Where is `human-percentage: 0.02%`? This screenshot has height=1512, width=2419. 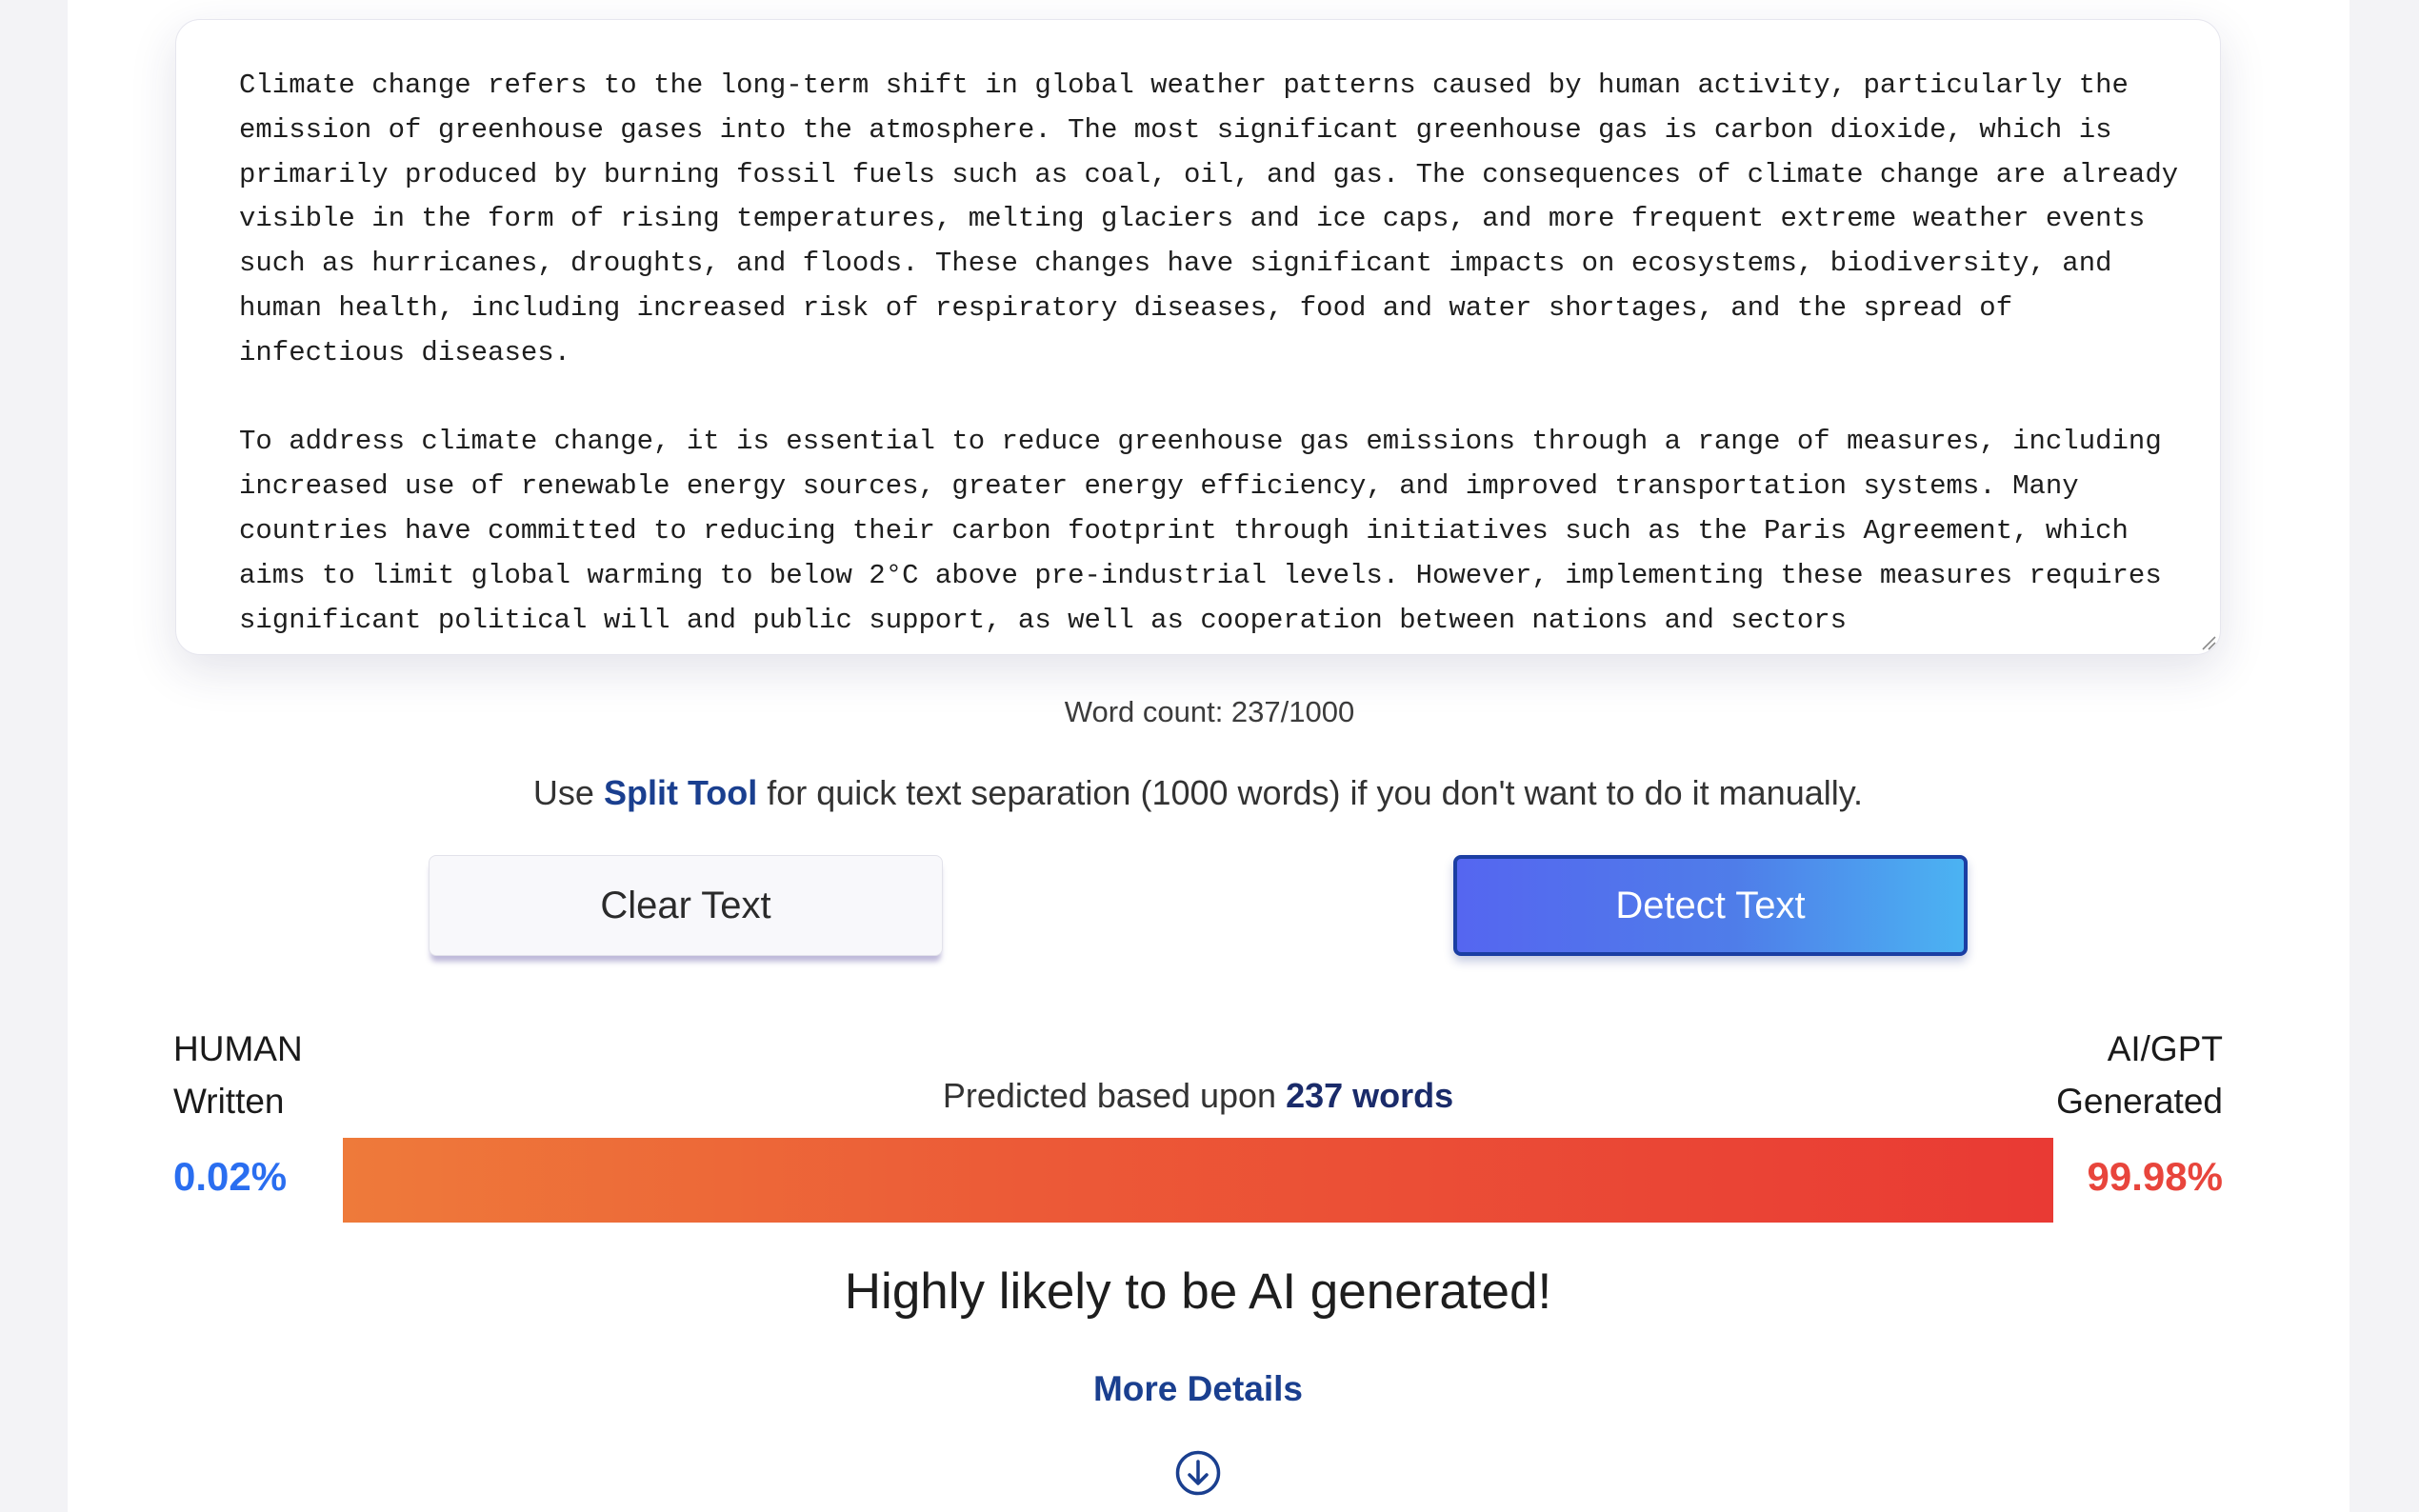
human-percentage: 0.02% is located at coordinates (230, 1176).